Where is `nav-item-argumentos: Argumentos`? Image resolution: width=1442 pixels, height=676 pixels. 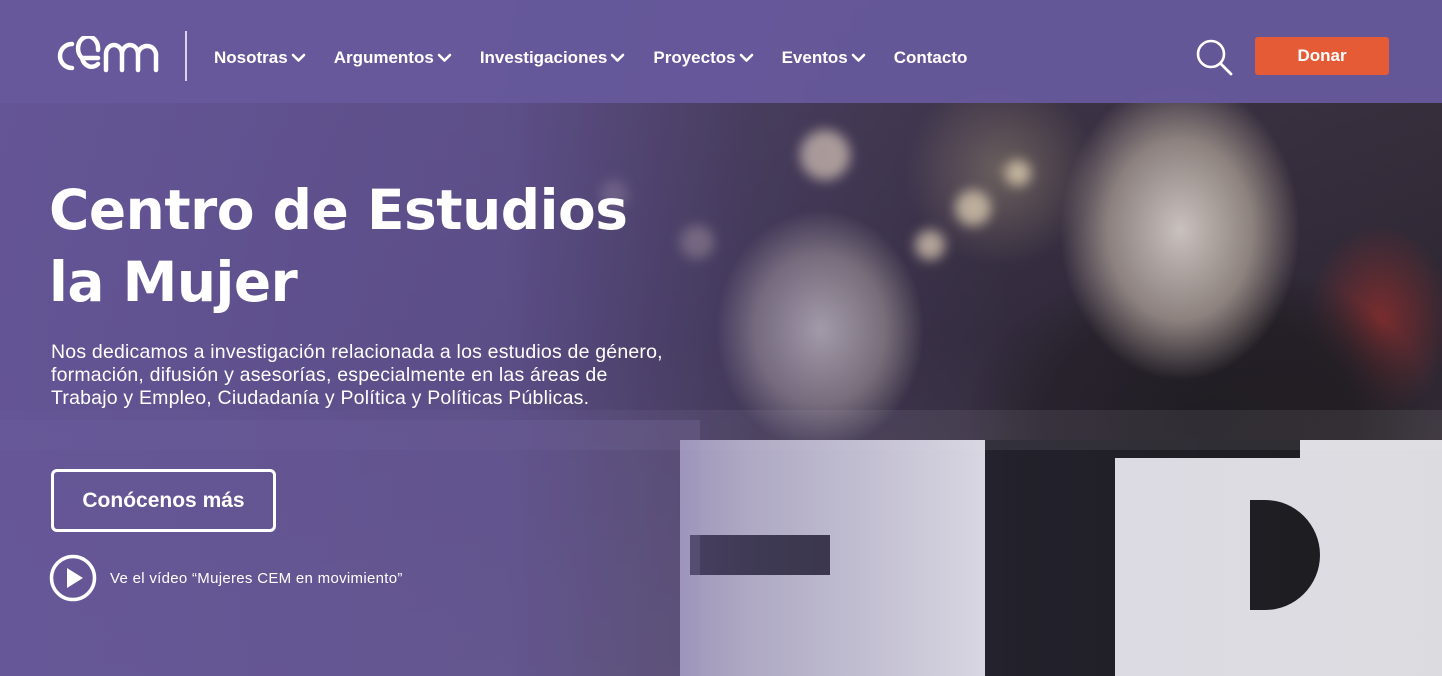 nav-item-argumentos: Argumentos is located at coordinates (393, 58).